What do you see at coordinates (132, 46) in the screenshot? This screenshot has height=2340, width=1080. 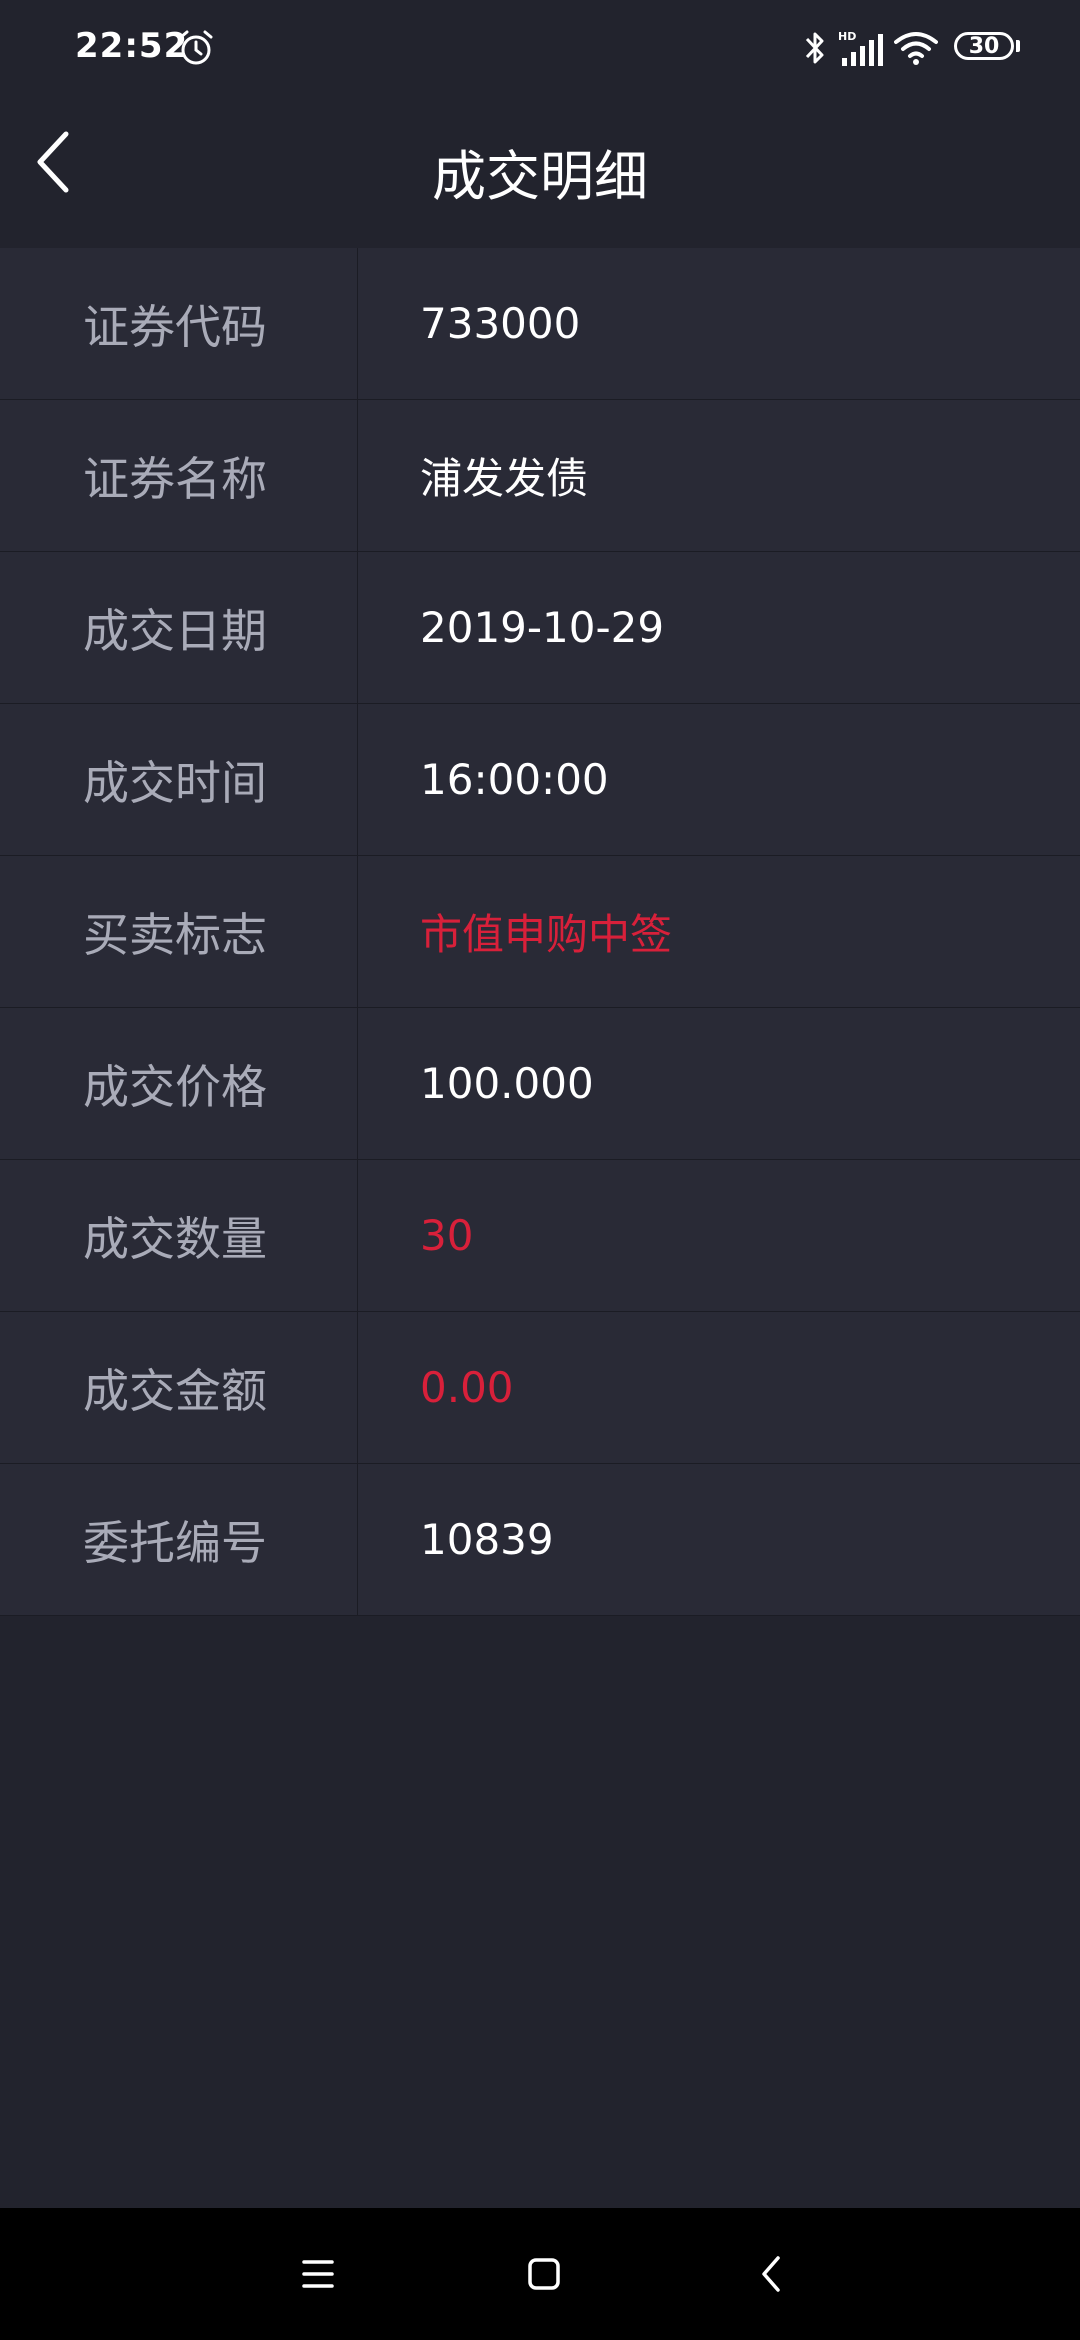 I see `status-time: 22:52` at bounding box center [132, 46].